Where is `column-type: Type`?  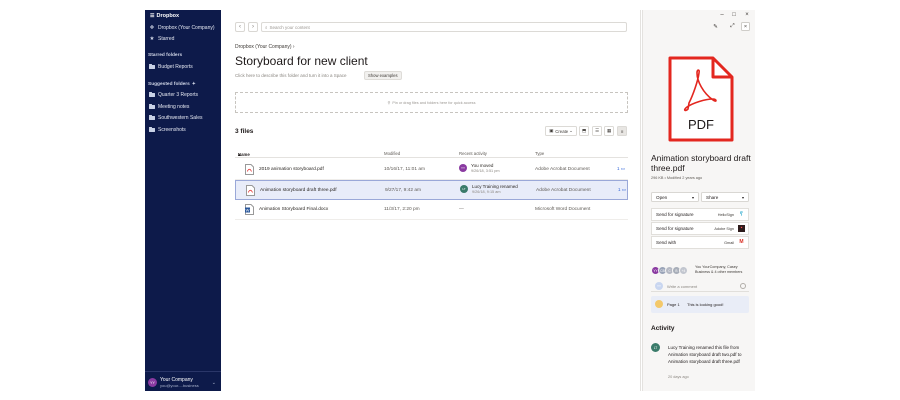 column-type: Type is located at coordinates (539, 153).